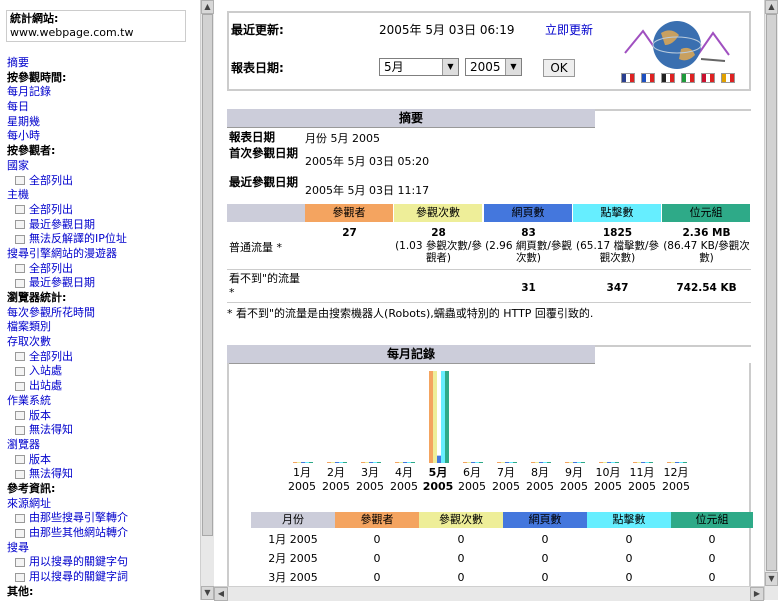 Image resolution: width=778 pixels, height=601 pixels. I want to click on left-scroll-thumb, so click(207, 275).